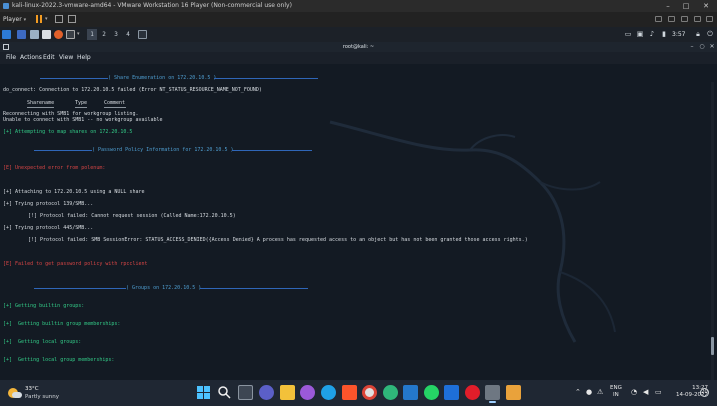 The height and width of the screenshot is (406, 717). I want to click on panel-clock: 3:57, so click(679, 34).